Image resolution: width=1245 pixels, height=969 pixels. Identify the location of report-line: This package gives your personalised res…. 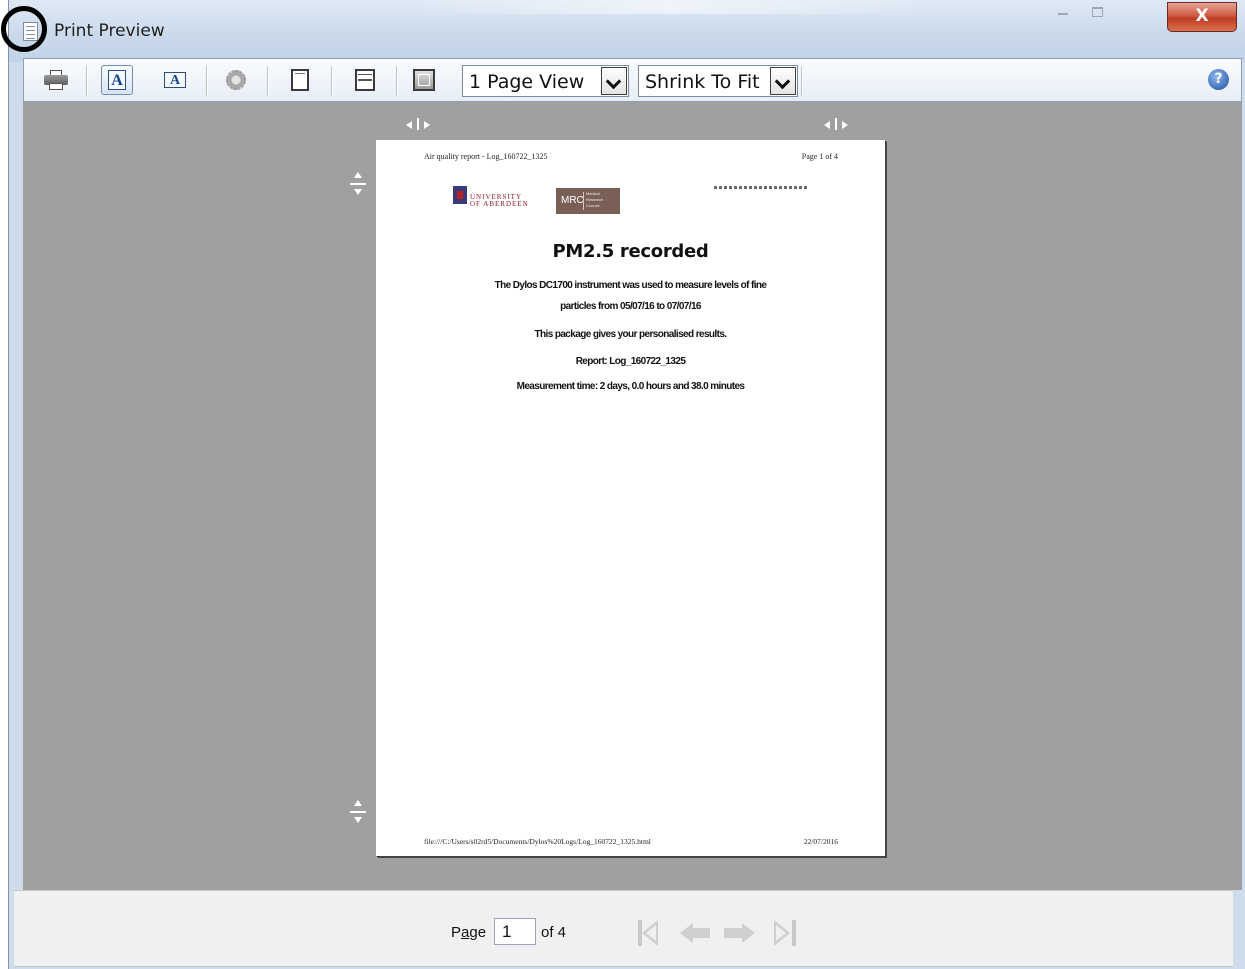
(631, 334).